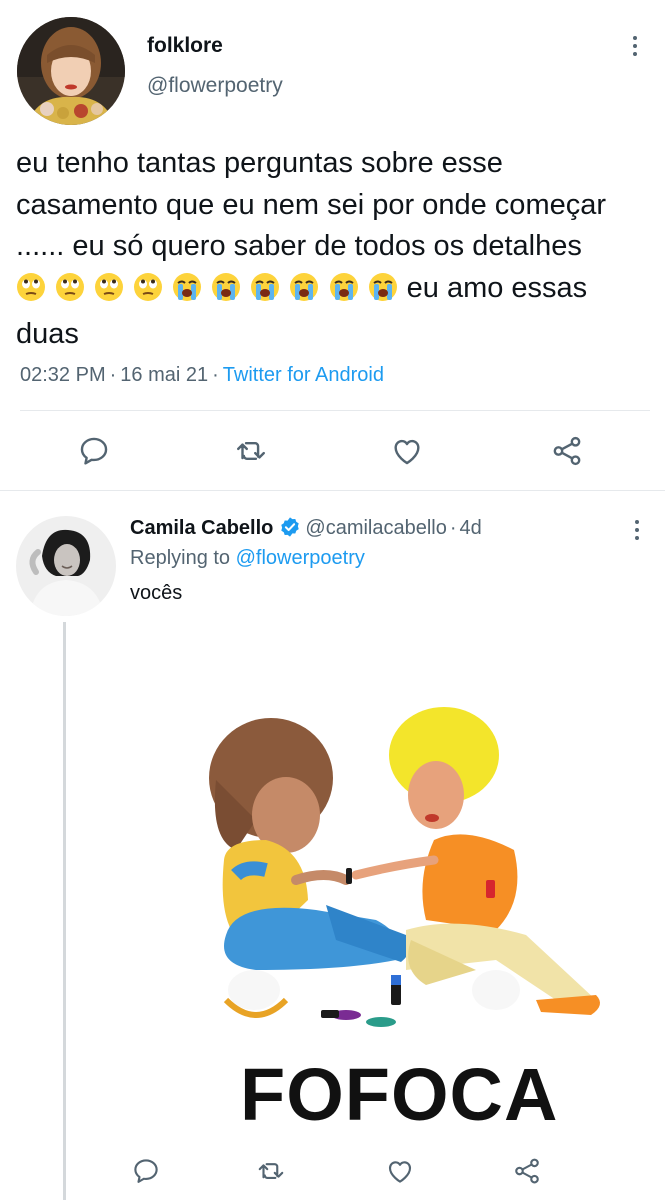 The image size is (665, 1200). Describe the element at coordinates (567, 451) in the screenshot. I see `share-icon` at that location.